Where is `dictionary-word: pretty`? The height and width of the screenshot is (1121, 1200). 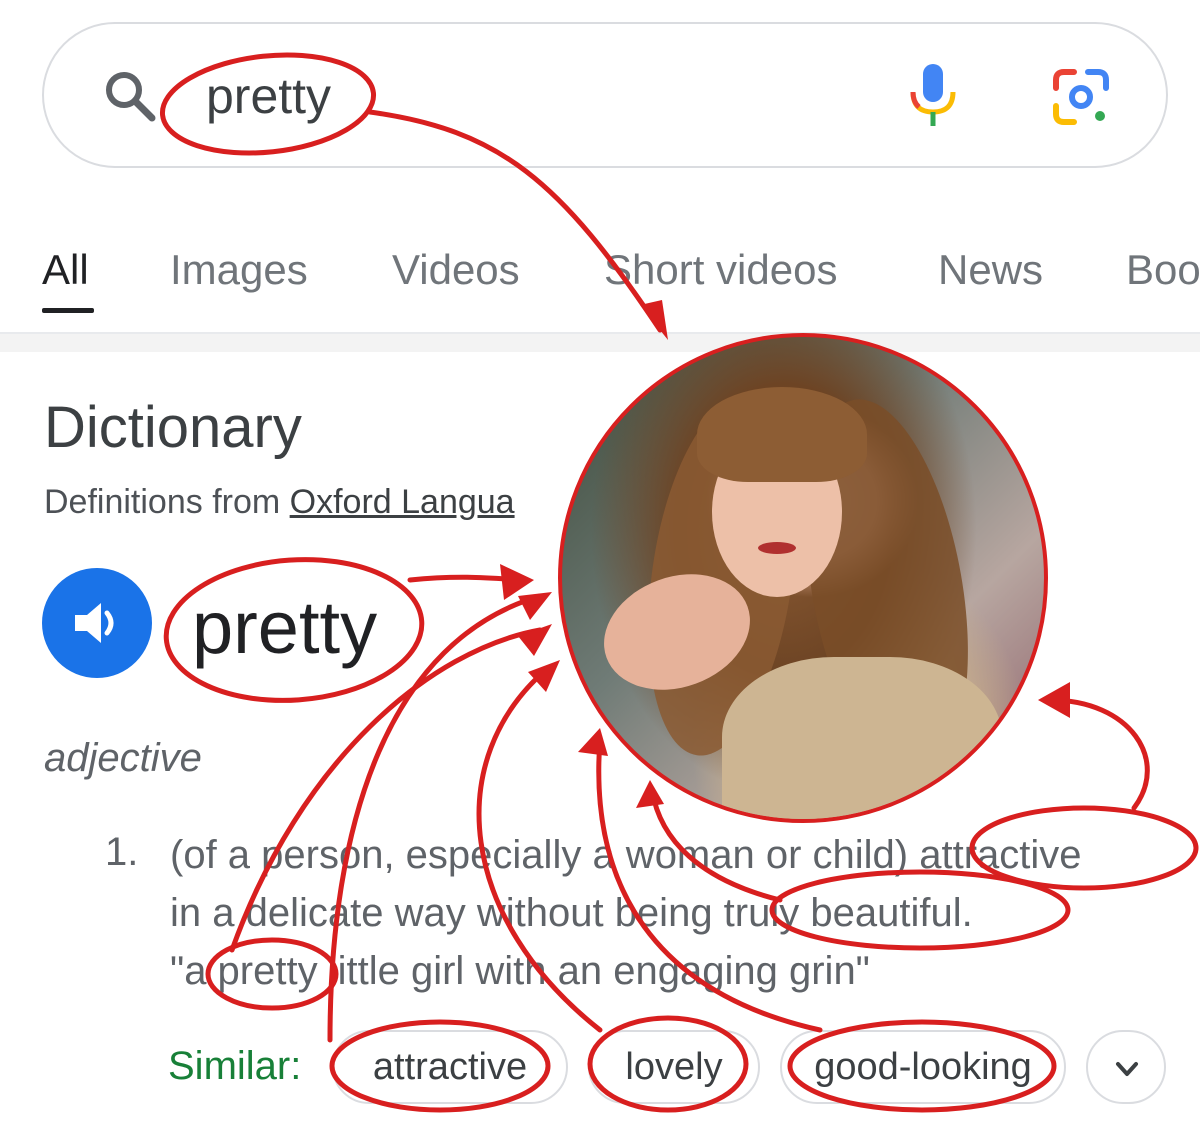 dictionary-word: pretty is located at coordinates (285, 627).